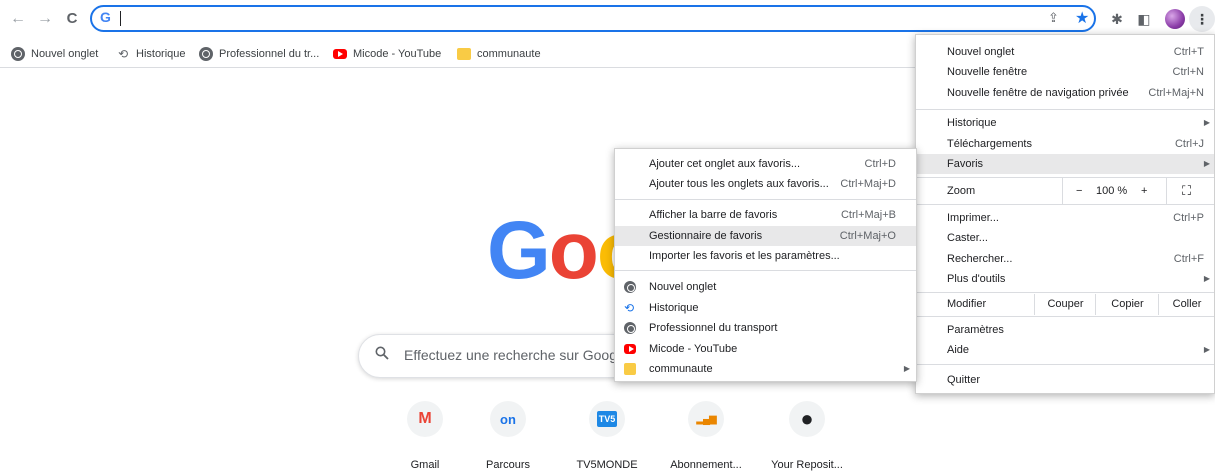  Describe the element at coordinates (45, 19) in the screenshot. I see `forward-icon: →` at that location.